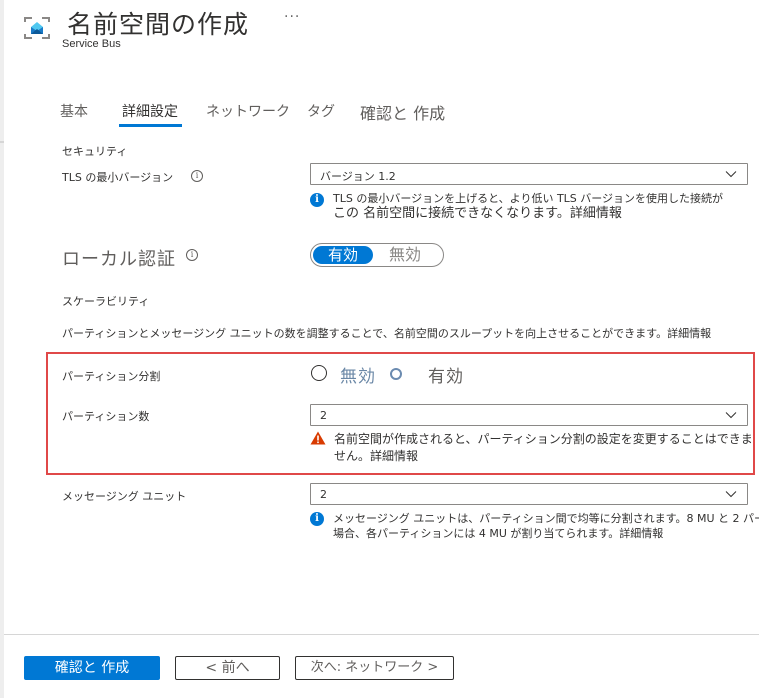 The image size is (759, 698). I want to click on partitioning-disabled-radio, so click(319, 373).